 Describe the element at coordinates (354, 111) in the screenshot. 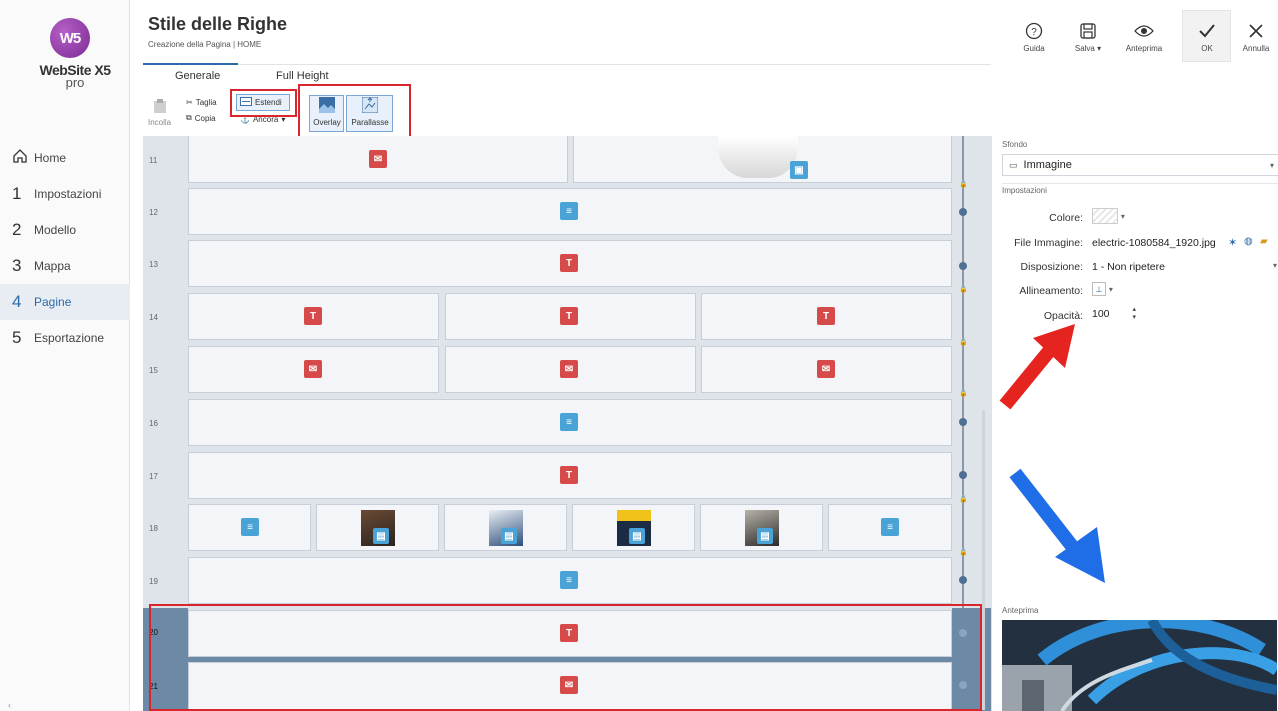

I see `highlight-overlay-parallax` at that location.